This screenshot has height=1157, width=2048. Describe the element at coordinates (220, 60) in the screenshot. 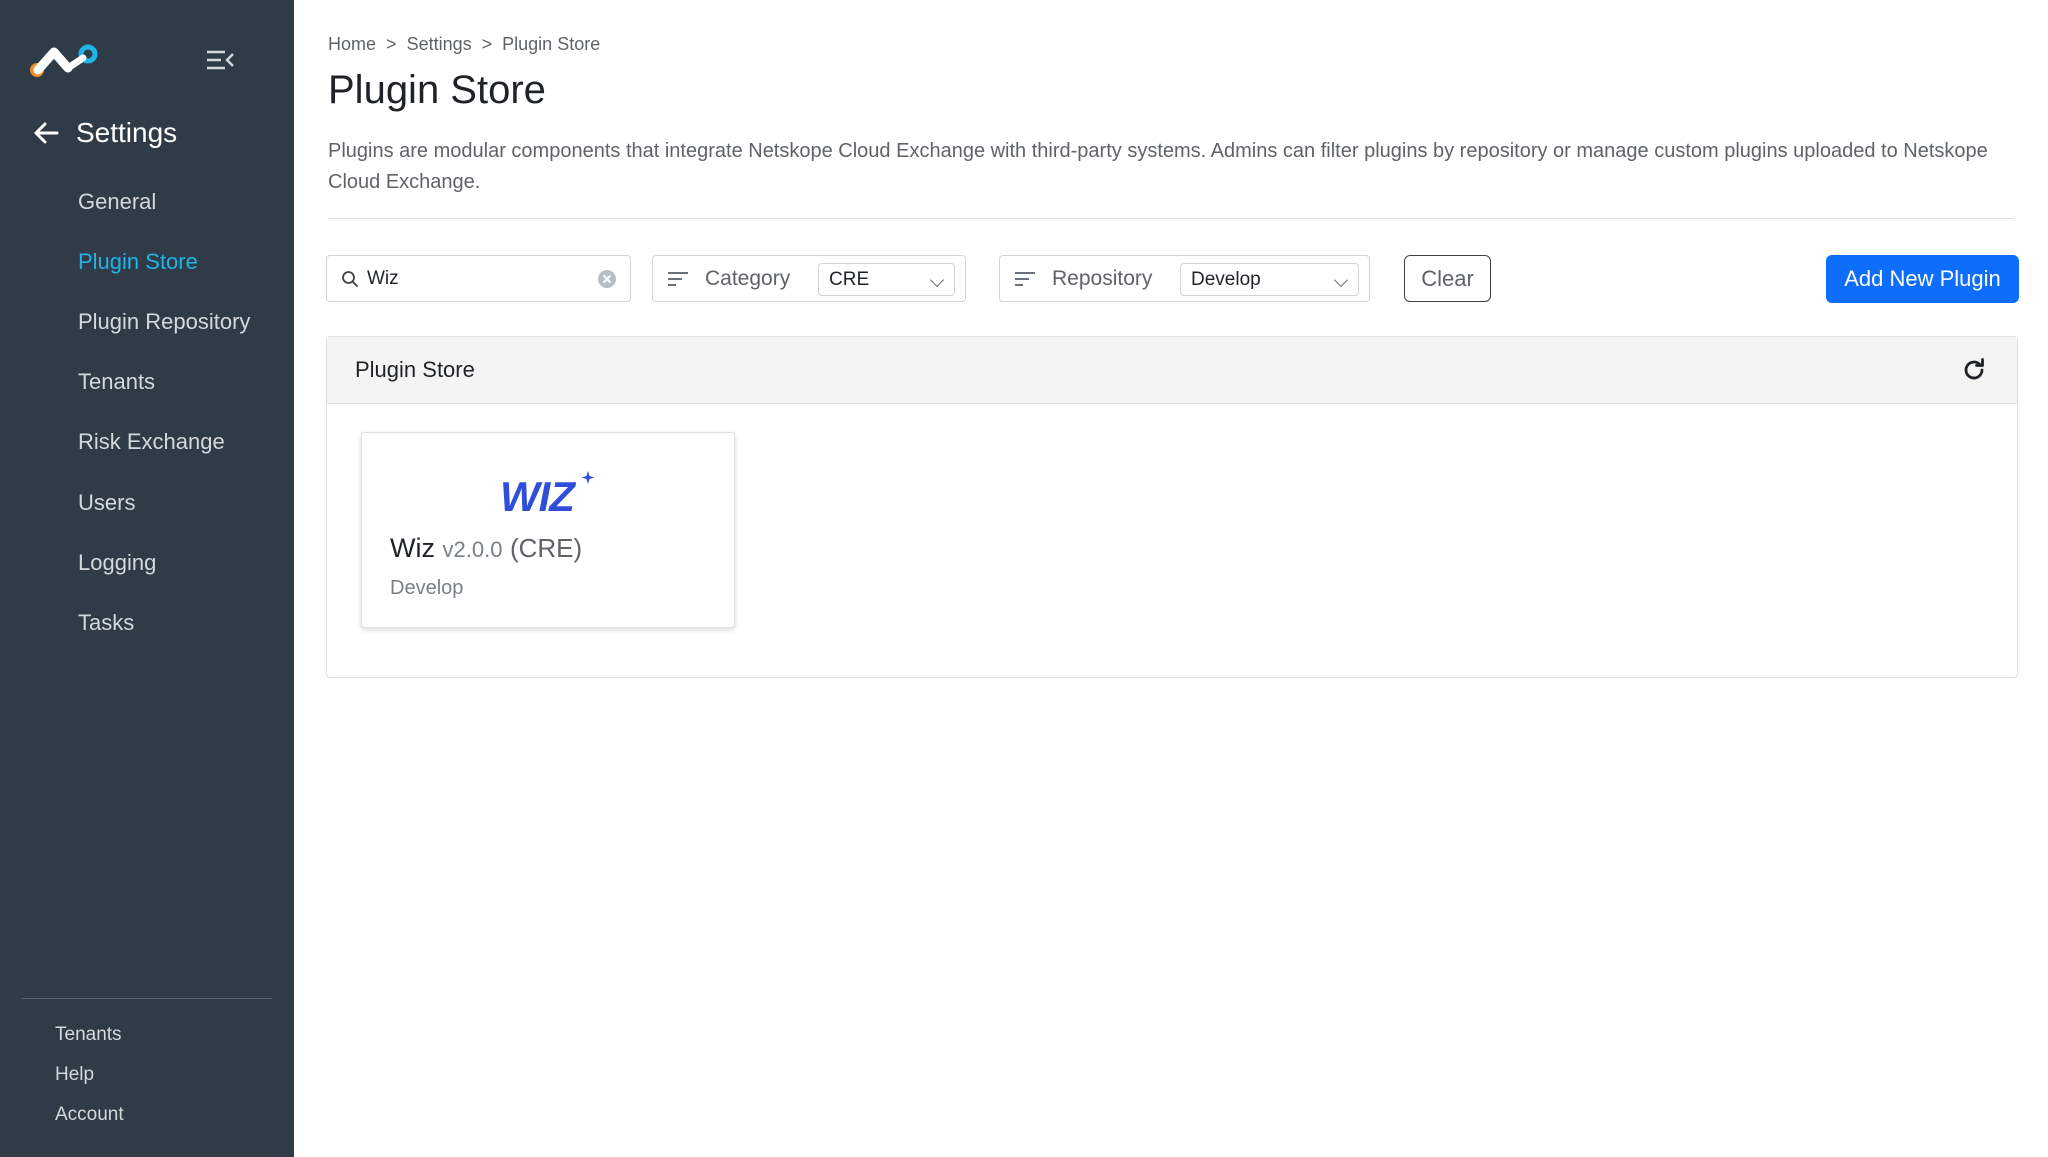

I see `collapse-menu-icon` at that location.